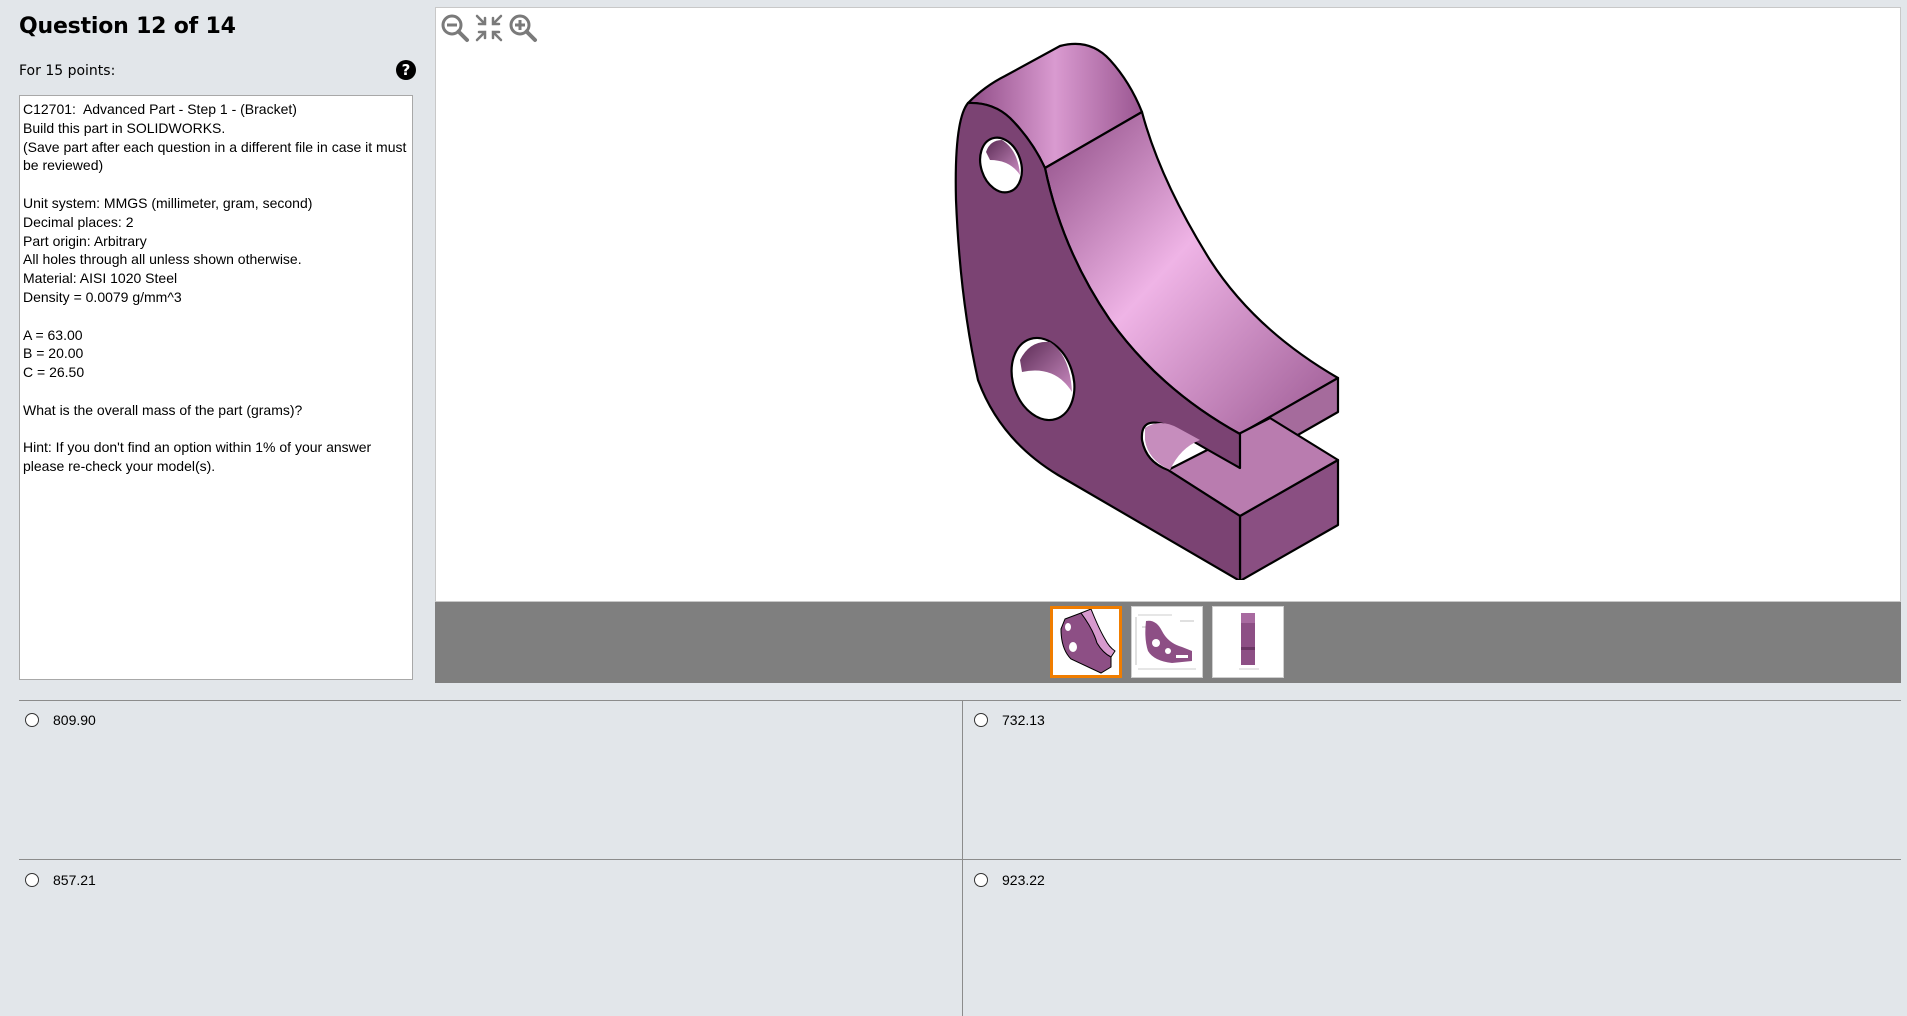  I want to click on question-line: C = 26.50, so click(54, 372).